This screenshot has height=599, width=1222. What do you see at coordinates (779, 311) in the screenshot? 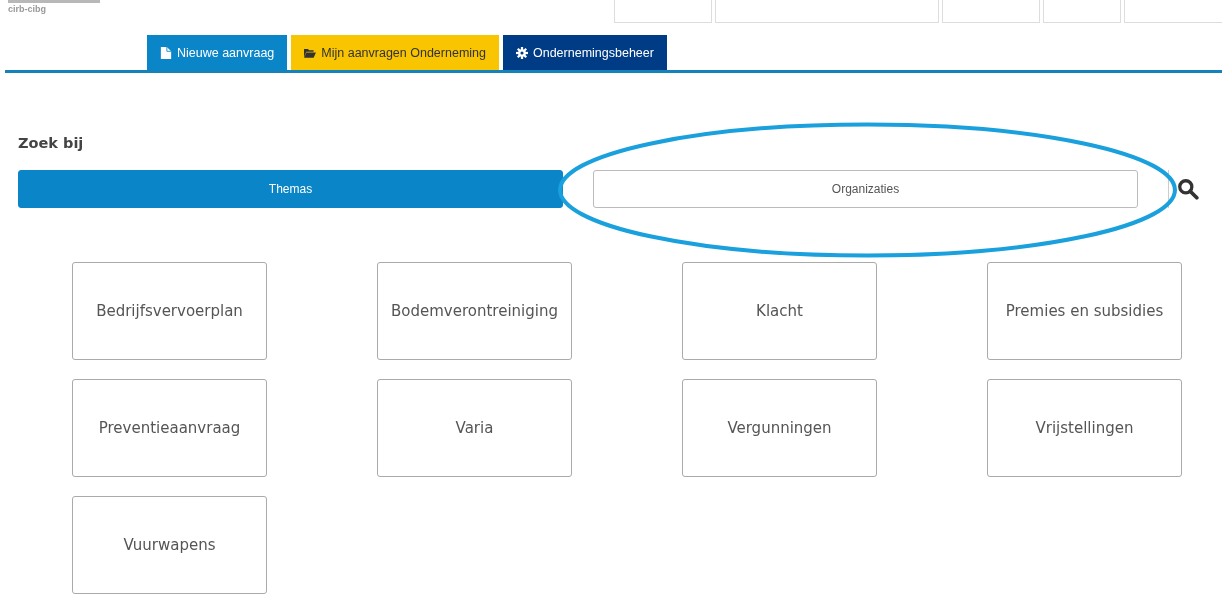
I see `theme-tile: Klacht` at bounding box center [779, 311].